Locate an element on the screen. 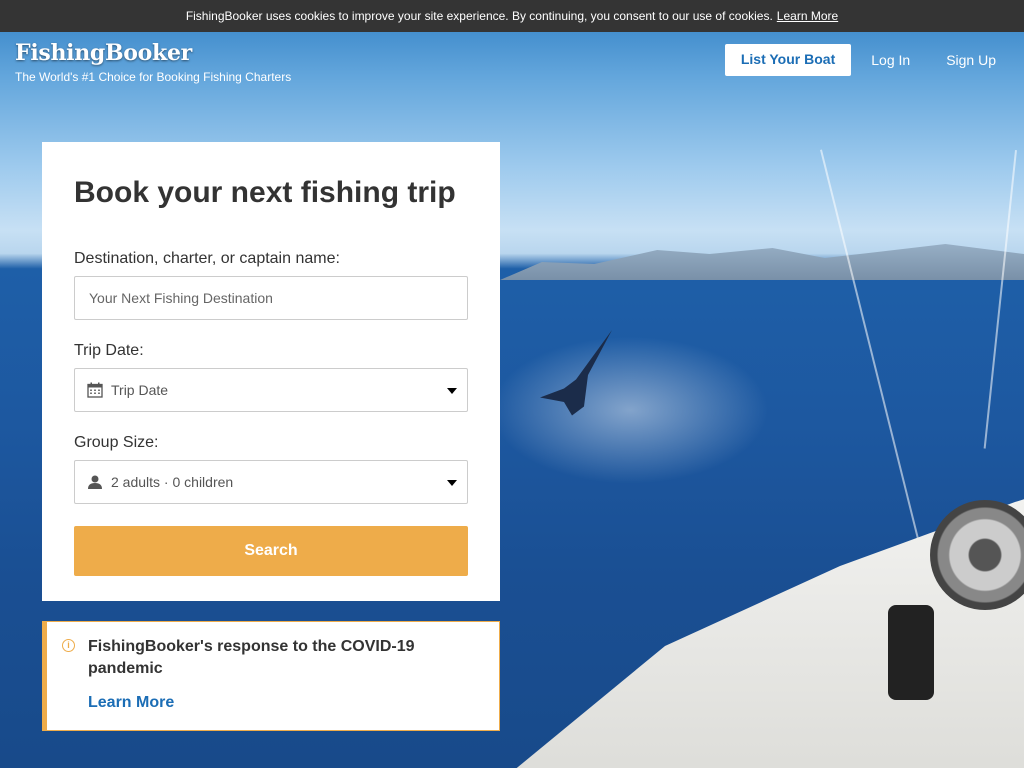 The image size is (1024, 768). calendar-icon is located at coordinates (95, 390).